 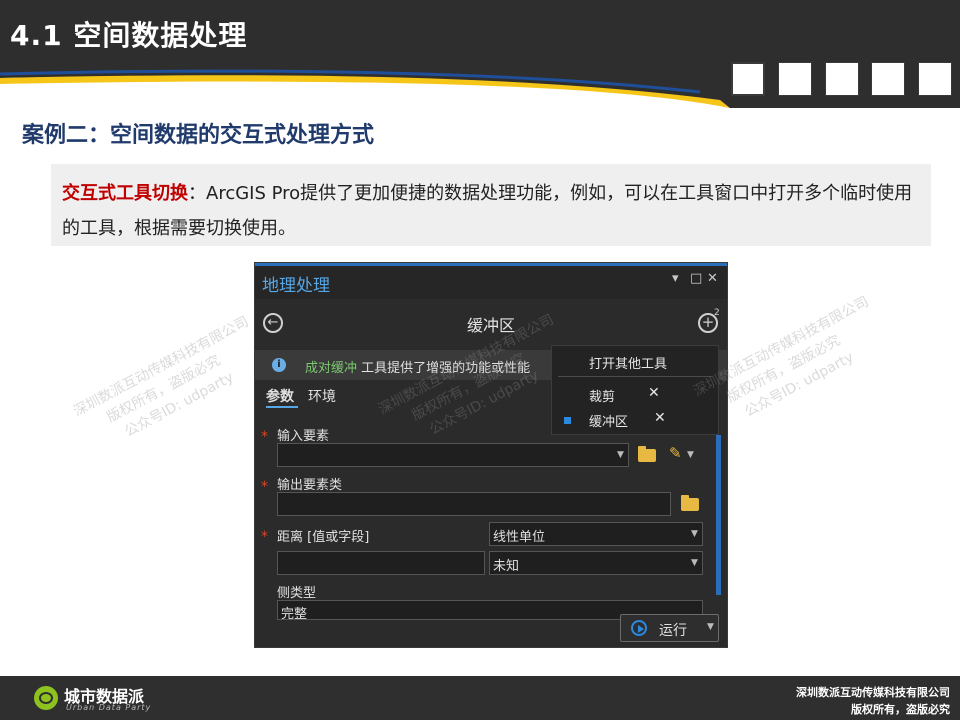 I want to click on run-button: 运行 ▼, so click(x=669, y=628).